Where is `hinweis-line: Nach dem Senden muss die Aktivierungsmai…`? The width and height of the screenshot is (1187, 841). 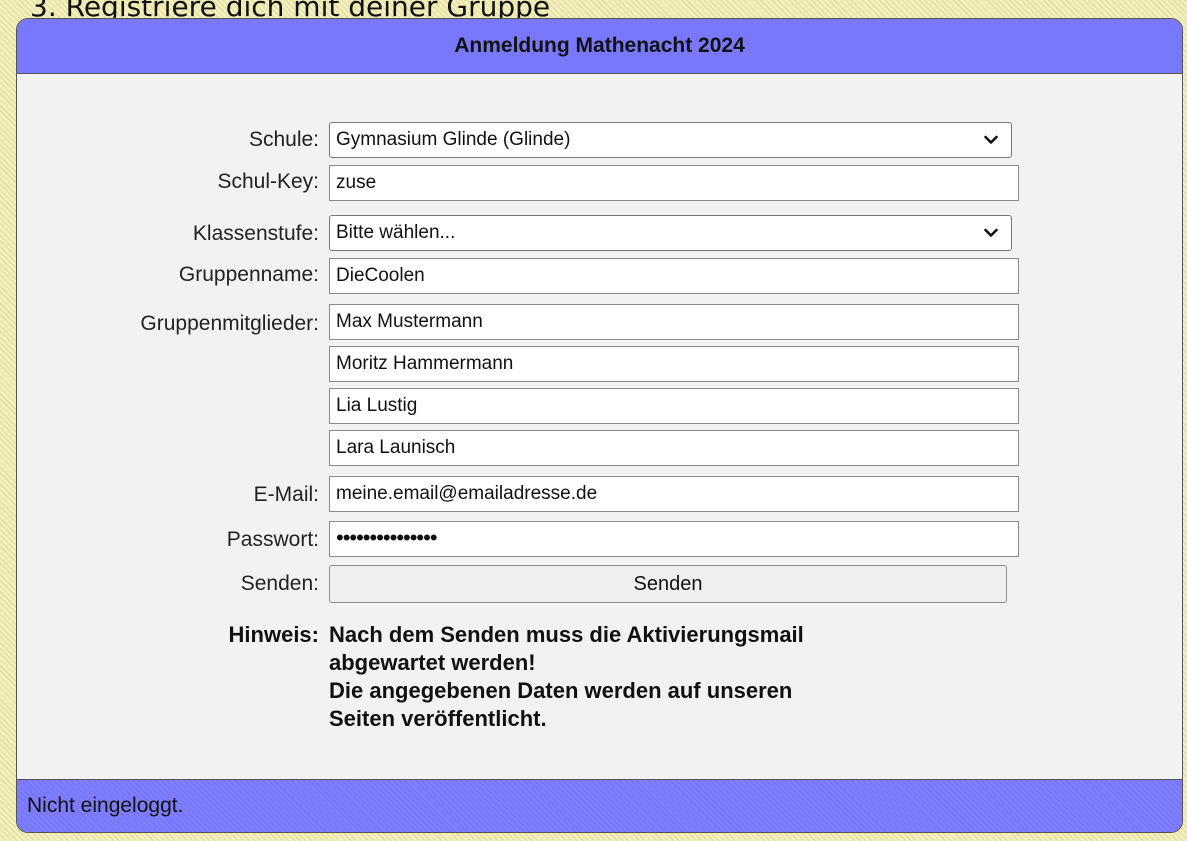 hinweis-line: Nach dem Senden muss die Aktivierungsmai… is located at coordinates (566, 634).